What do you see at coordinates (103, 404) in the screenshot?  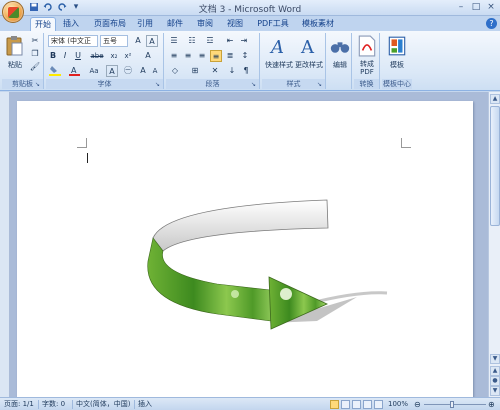 I see `language-status: 中文(简体，中国)` at bounding box center [103, 404].